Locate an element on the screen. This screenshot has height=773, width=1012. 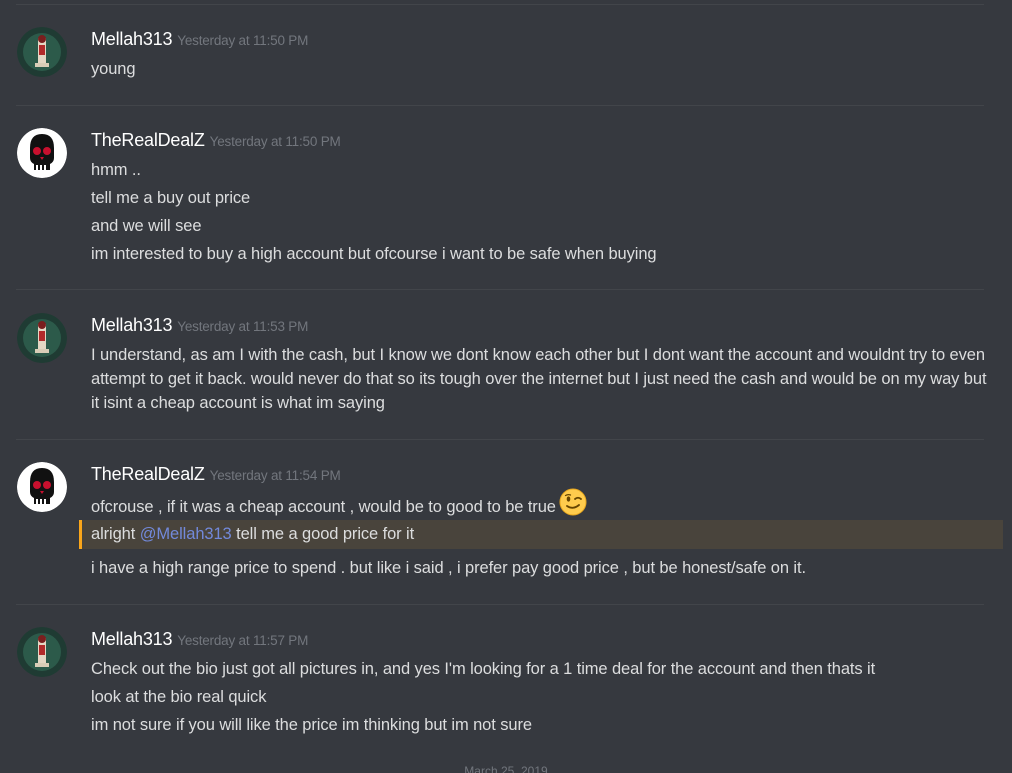
date-separator: March 25, 2019 is located at coordinates (506, 768).